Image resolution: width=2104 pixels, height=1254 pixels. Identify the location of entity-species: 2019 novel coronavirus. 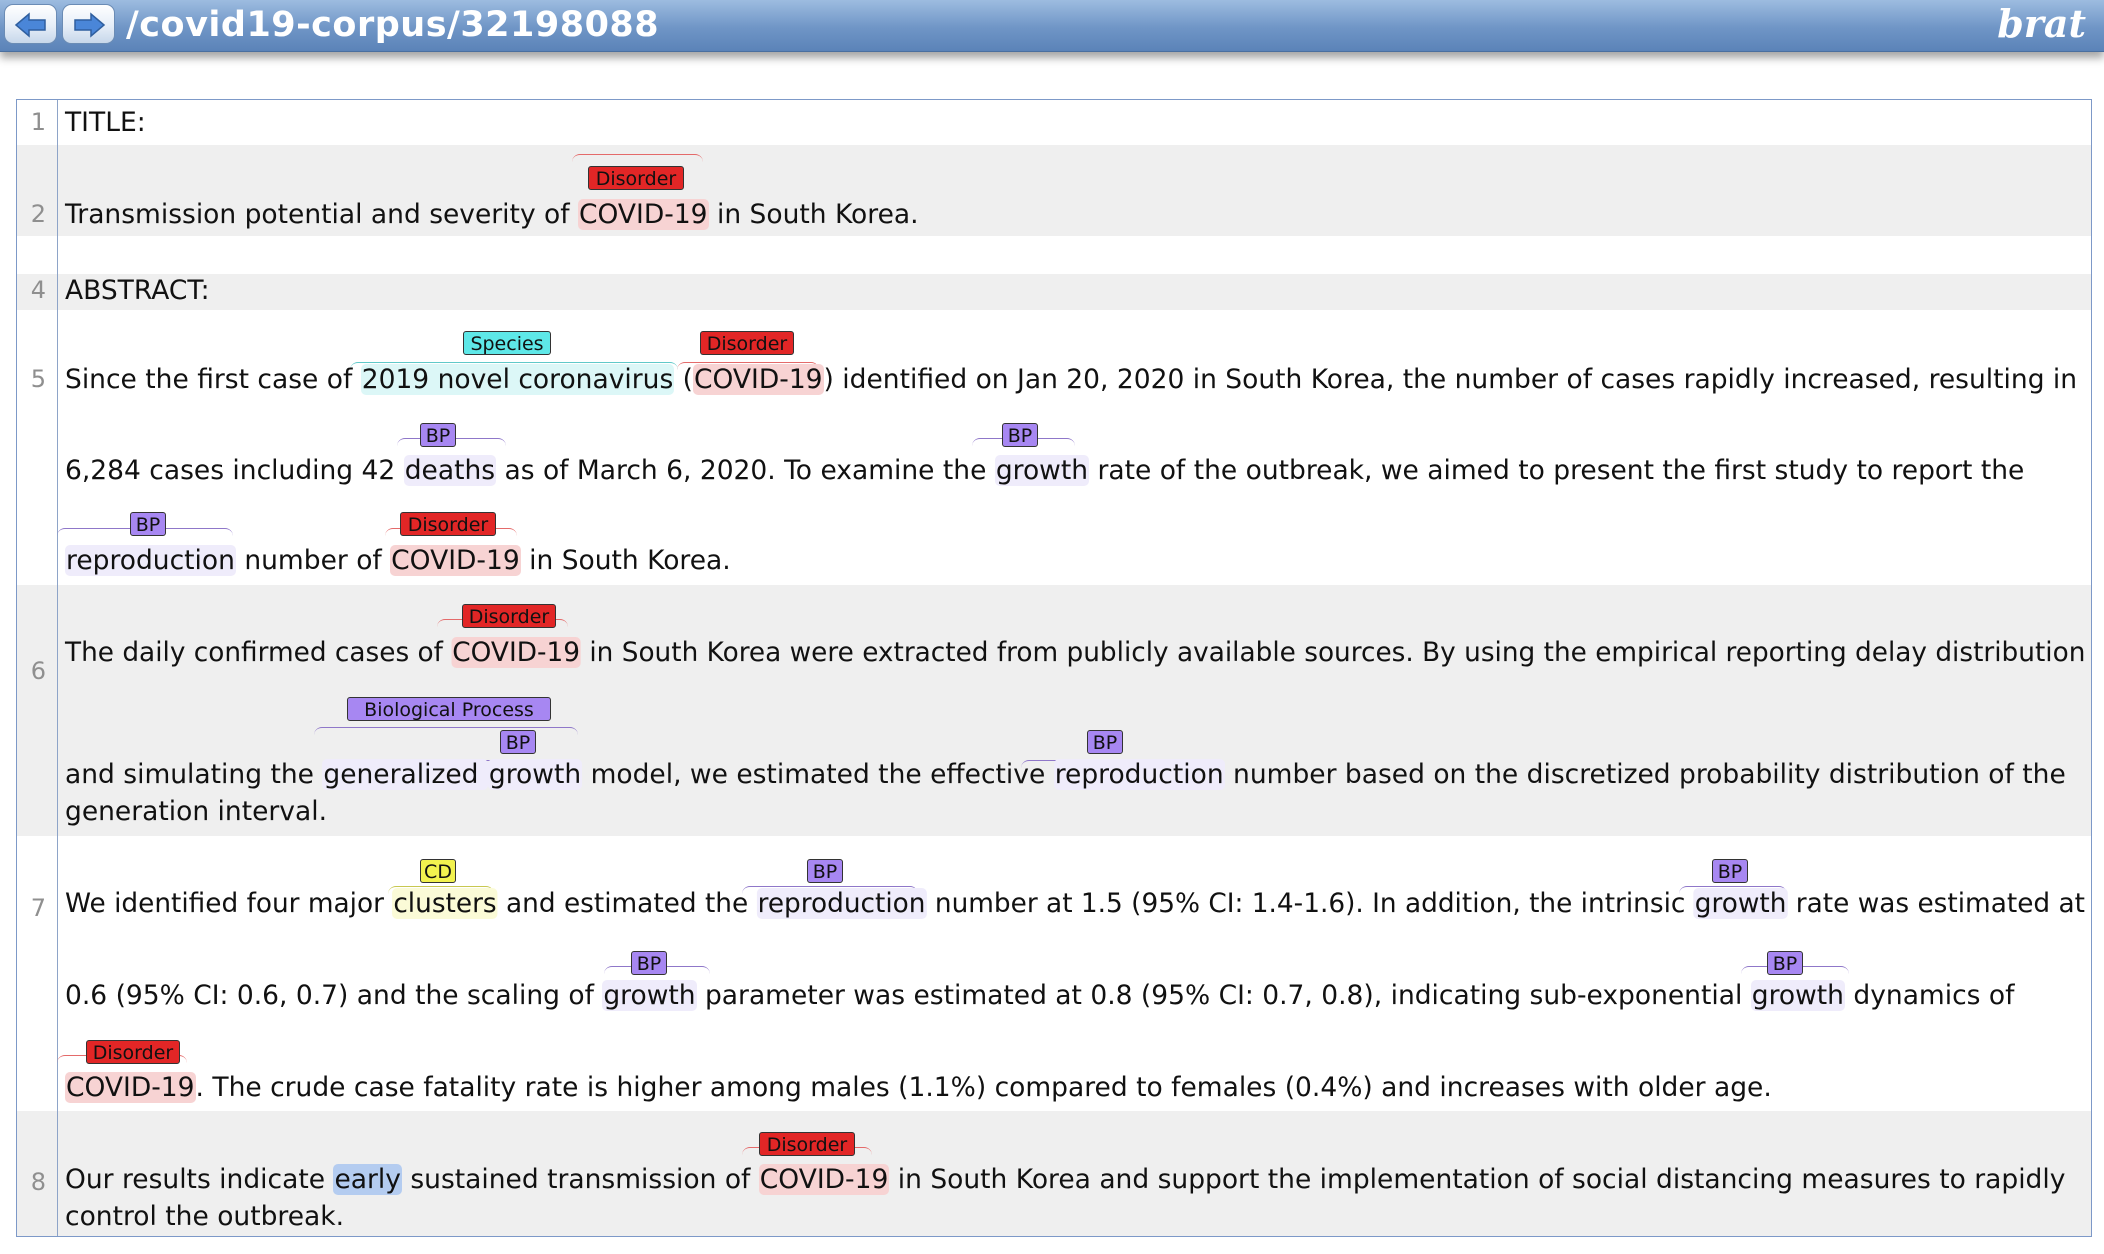
(517, 379).